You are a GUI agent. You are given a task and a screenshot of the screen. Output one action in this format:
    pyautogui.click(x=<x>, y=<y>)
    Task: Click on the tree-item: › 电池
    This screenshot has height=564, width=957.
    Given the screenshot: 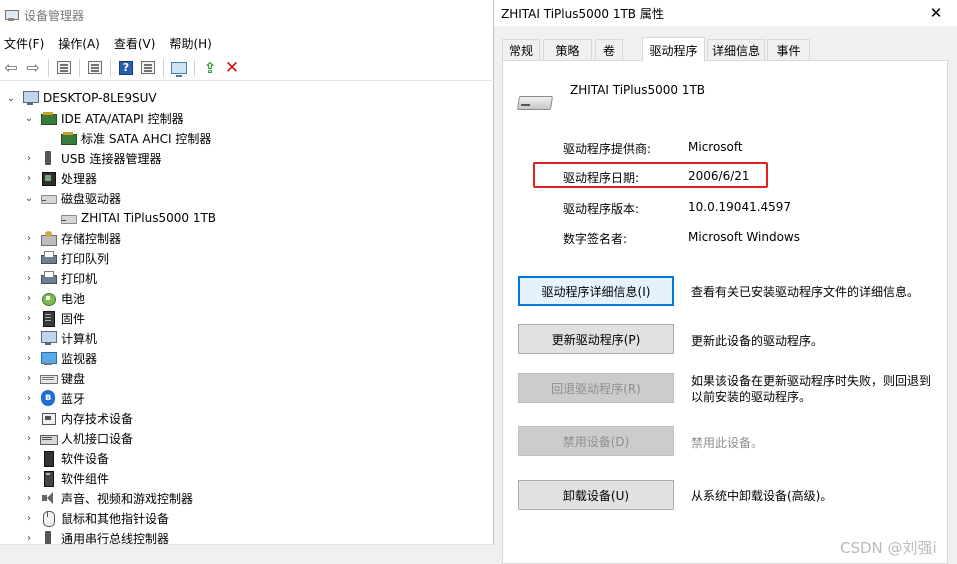 What is the action you would take?
    pyautogui.click(x=53, y=298)
    